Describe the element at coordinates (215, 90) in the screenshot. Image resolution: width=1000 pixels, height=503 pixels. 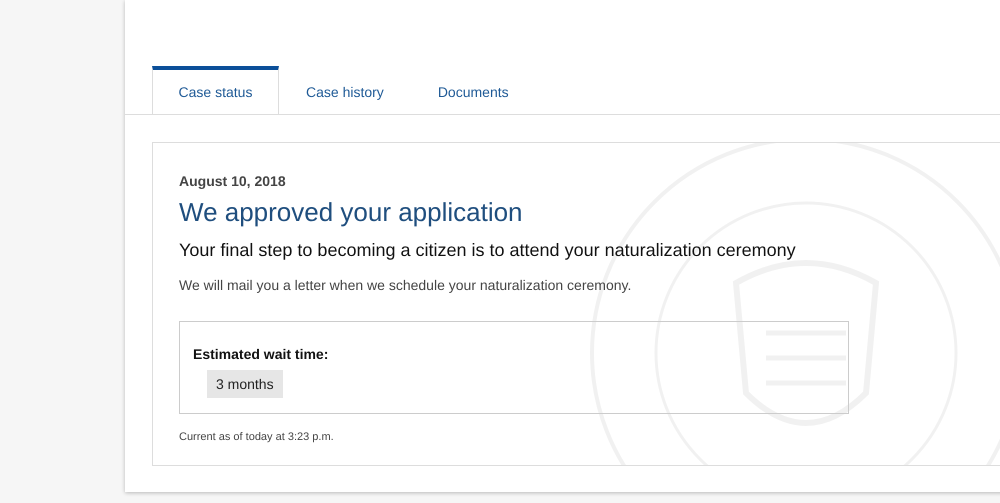
I see `tab: Case status` at that location.